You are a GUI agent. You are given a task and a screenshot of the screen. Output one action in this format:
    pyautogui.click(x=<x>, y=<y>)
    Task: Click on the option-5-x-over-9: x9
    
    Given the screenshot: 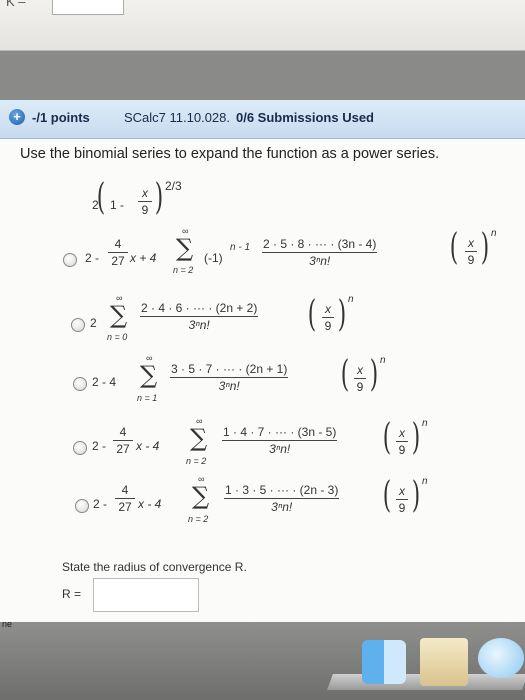 What is the action you would take?
    pyautogui.click(x=402, y=499)
    